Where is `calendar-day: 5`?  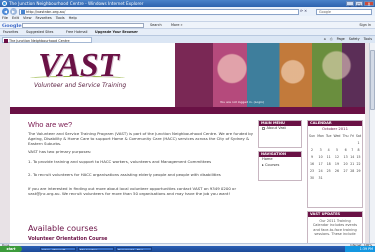
calendar-day: 5 is located at coordinates (336, 149).